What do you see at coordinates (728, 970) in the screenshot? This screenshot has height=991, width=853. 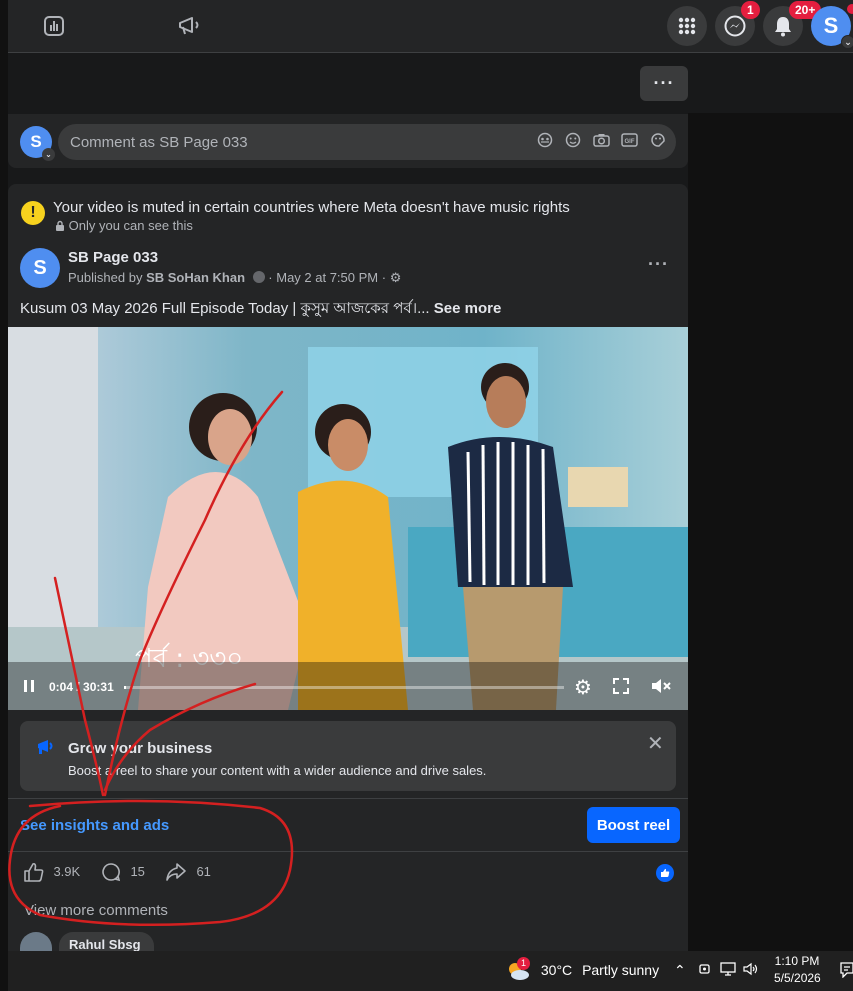 I see `network-icon` at bounding box center [728, 970].